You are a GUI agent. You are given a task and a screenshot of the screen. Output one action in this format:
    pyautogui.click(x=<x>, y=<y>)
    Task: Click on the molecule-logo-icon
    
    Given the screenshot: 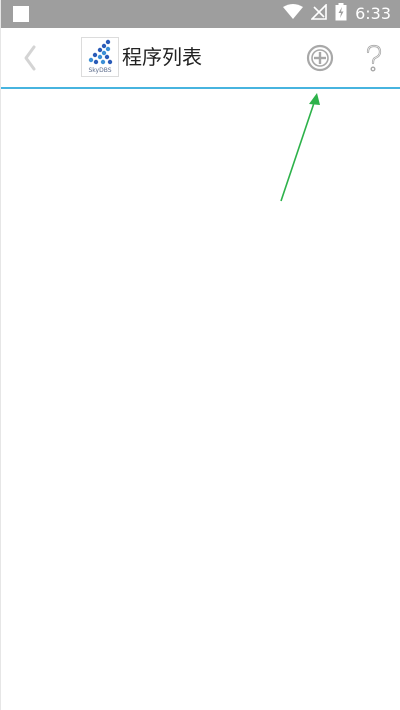 What is the action you would take?
    pyautogui.click(x=100, y=52)
    